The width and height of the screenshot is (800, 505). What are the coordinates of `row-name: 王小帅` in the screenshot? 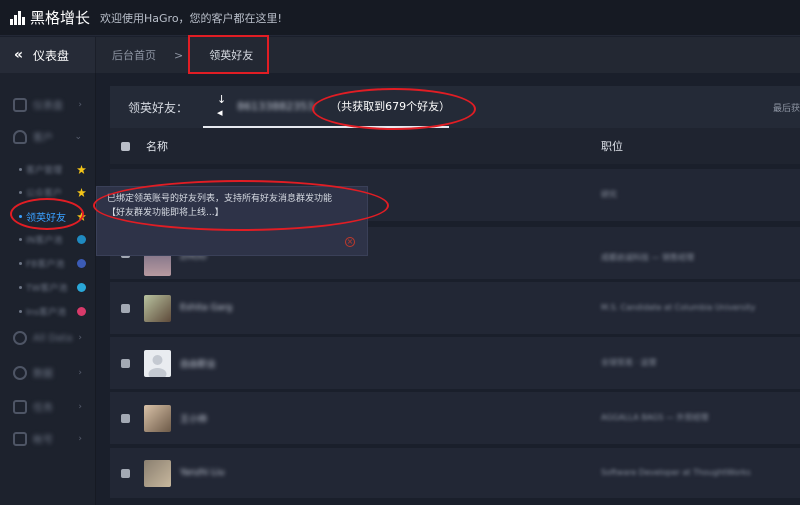 It's located at (194, 419).